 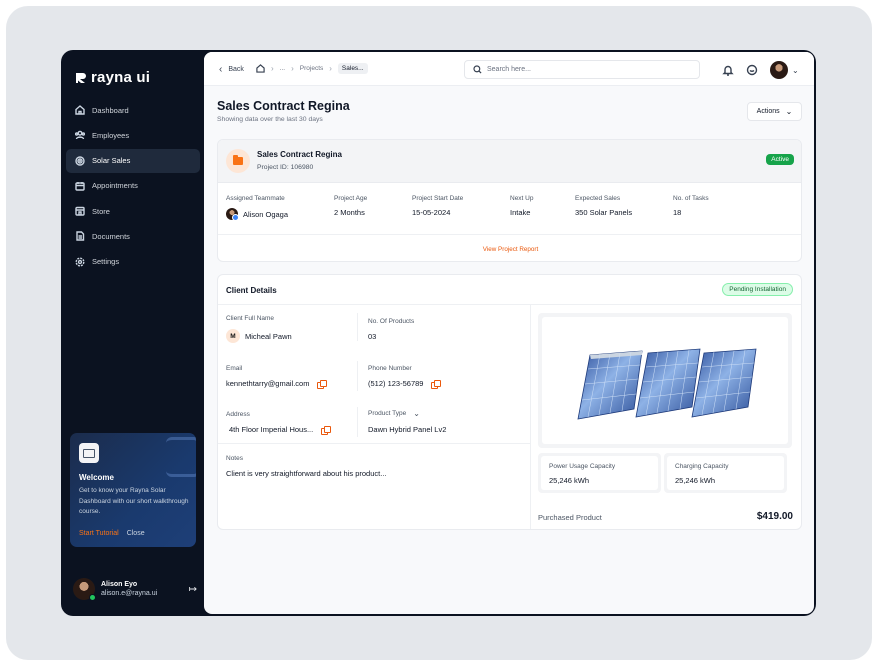 I want to click on user-name: Alison Eyo, so click(x=119, y=584).